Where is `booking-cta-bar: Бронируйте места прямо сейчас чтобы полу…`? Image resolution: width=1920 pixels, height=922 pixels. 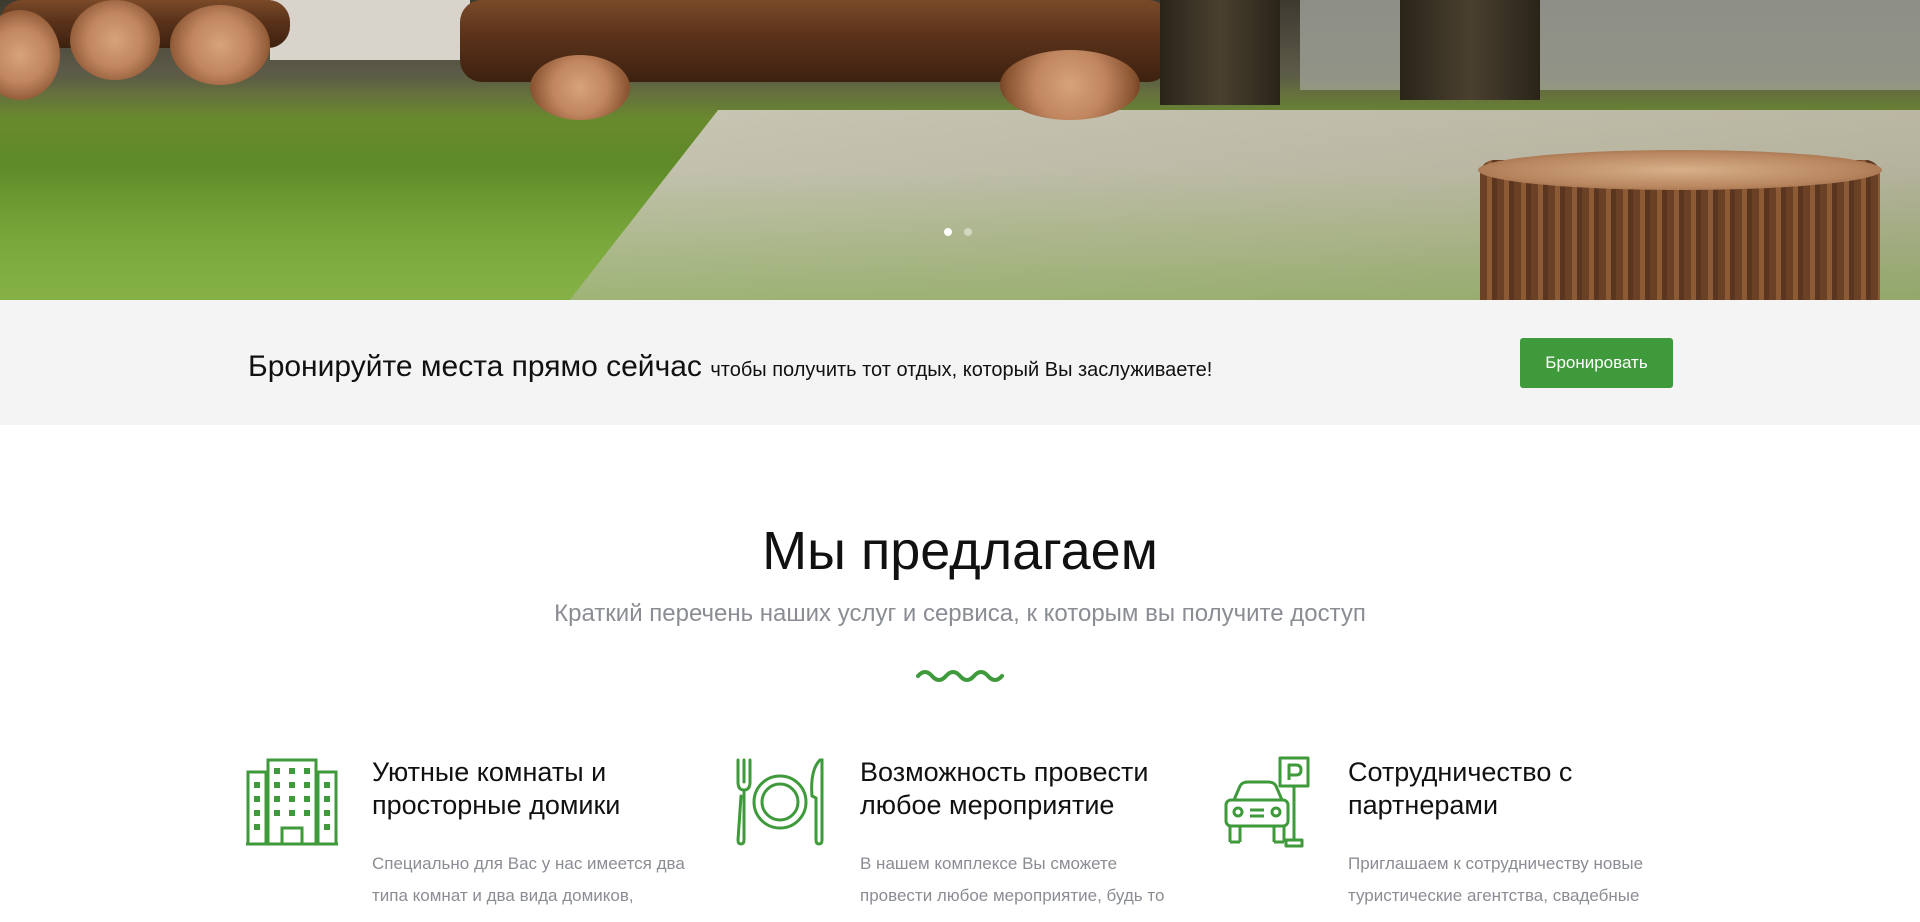 booking-cta-bar: Бронируйте места прямо сейчас чтобы полу… is located at coordinates (960, 362).